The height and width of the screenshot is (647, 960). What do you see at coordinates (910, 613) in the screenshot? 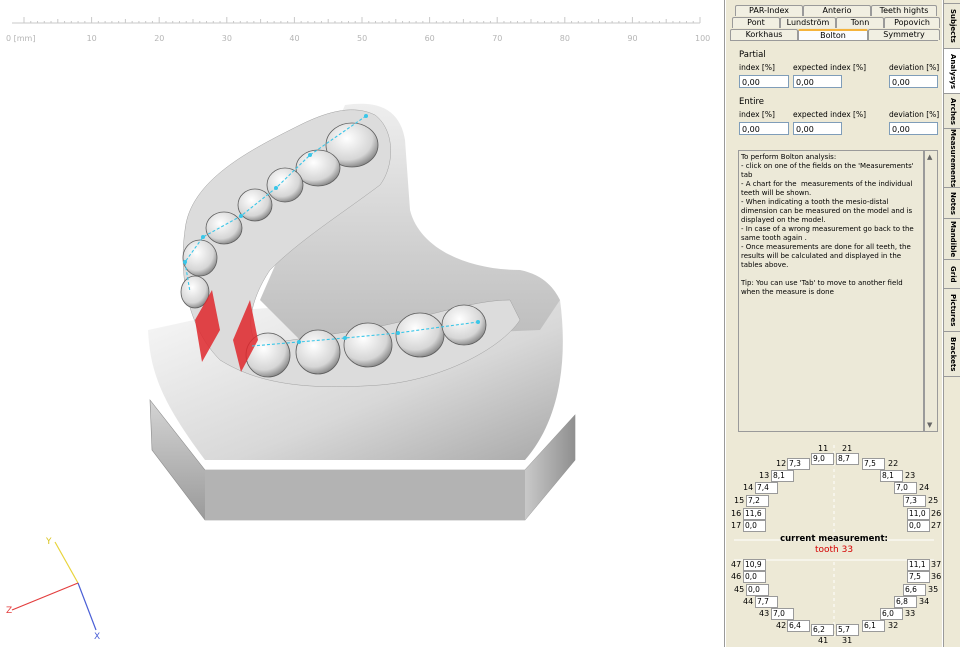
I see `tooth-33-number: 33` at bounding box center [910, 613].